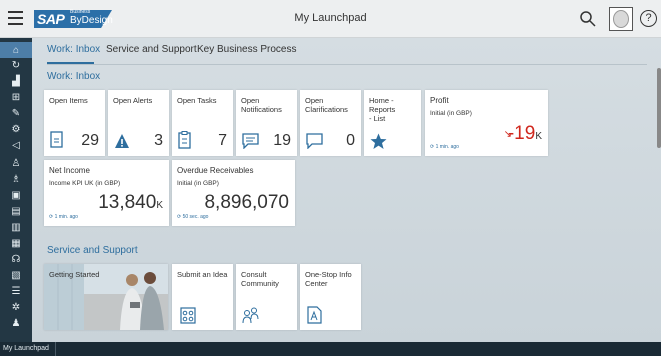 The image size is (661, 356). What do you see at coordinates (202, 297) in the screenshot?
I see `tile-submit-idea: Submit an Idea` at bounding box center [202, 297].